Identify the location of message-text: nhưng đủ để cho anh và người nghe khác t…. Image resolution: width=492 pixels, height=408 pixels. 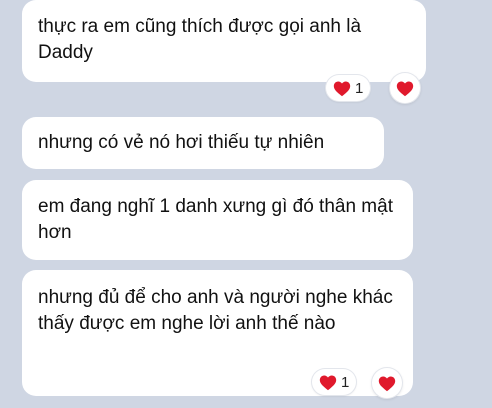
(215, 310).